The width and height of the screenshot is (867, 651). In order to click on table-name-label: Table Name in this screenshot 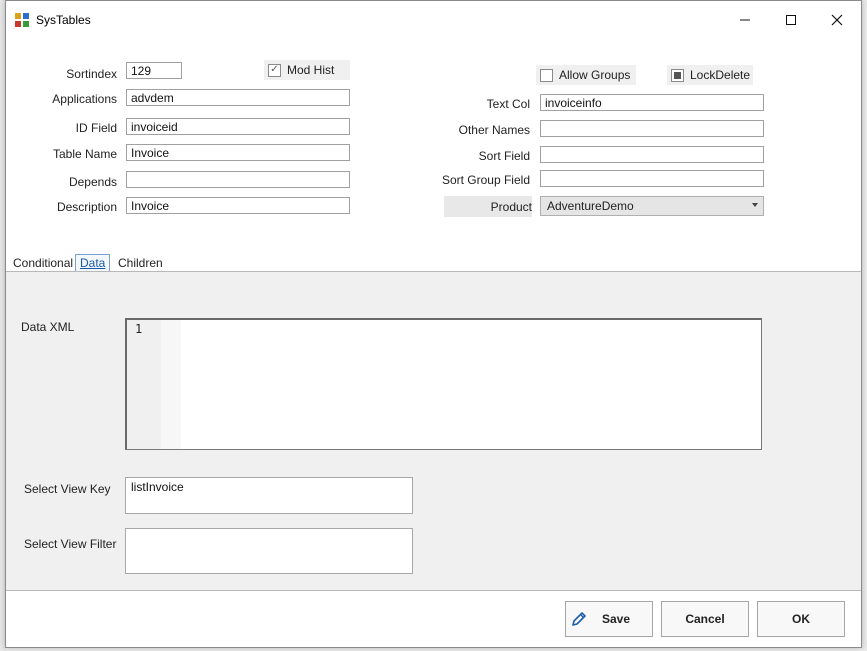, I will do `click(84, 154)`.